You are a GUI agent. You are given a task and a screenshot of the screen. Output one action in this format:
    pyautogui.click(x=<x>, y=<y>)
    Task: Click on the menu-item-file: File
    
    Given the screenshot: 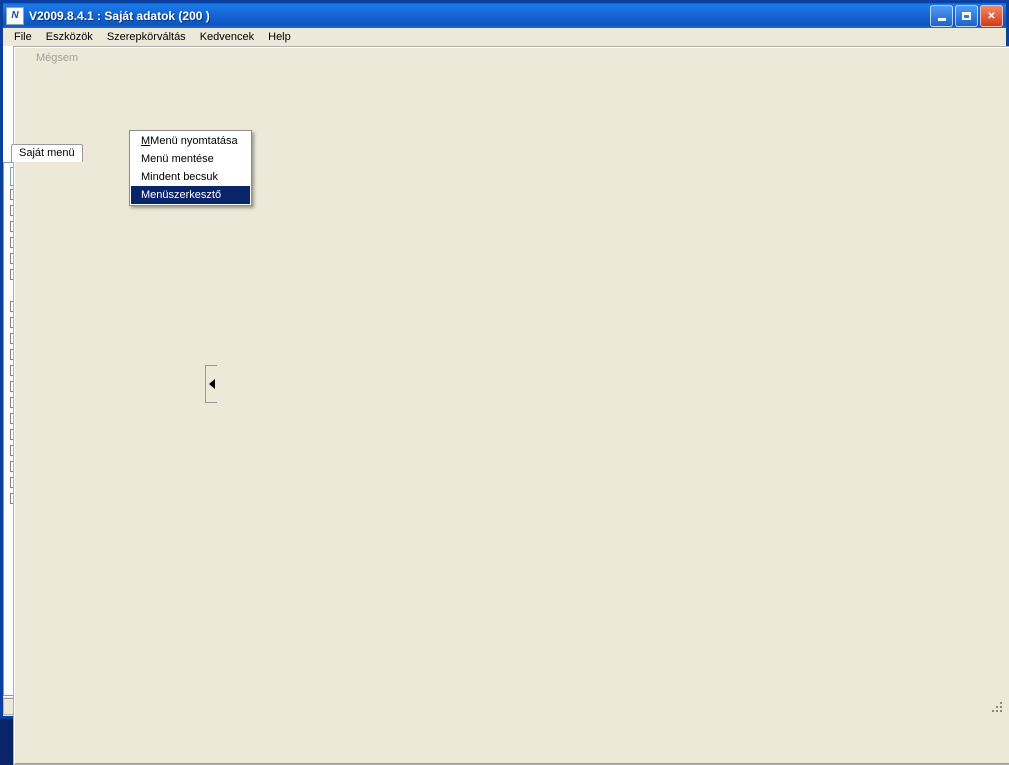 What is the action you would take?
    pyautogui.click(x=23, y=37)
    